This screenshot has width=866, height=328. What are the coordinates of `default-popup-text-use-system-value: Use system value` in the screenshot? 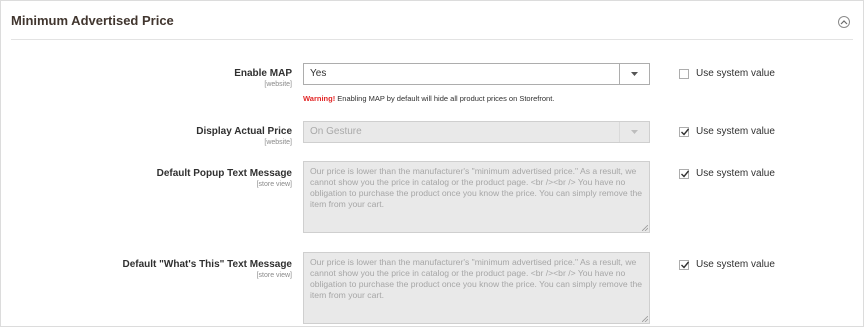 It's located at (727, 173).